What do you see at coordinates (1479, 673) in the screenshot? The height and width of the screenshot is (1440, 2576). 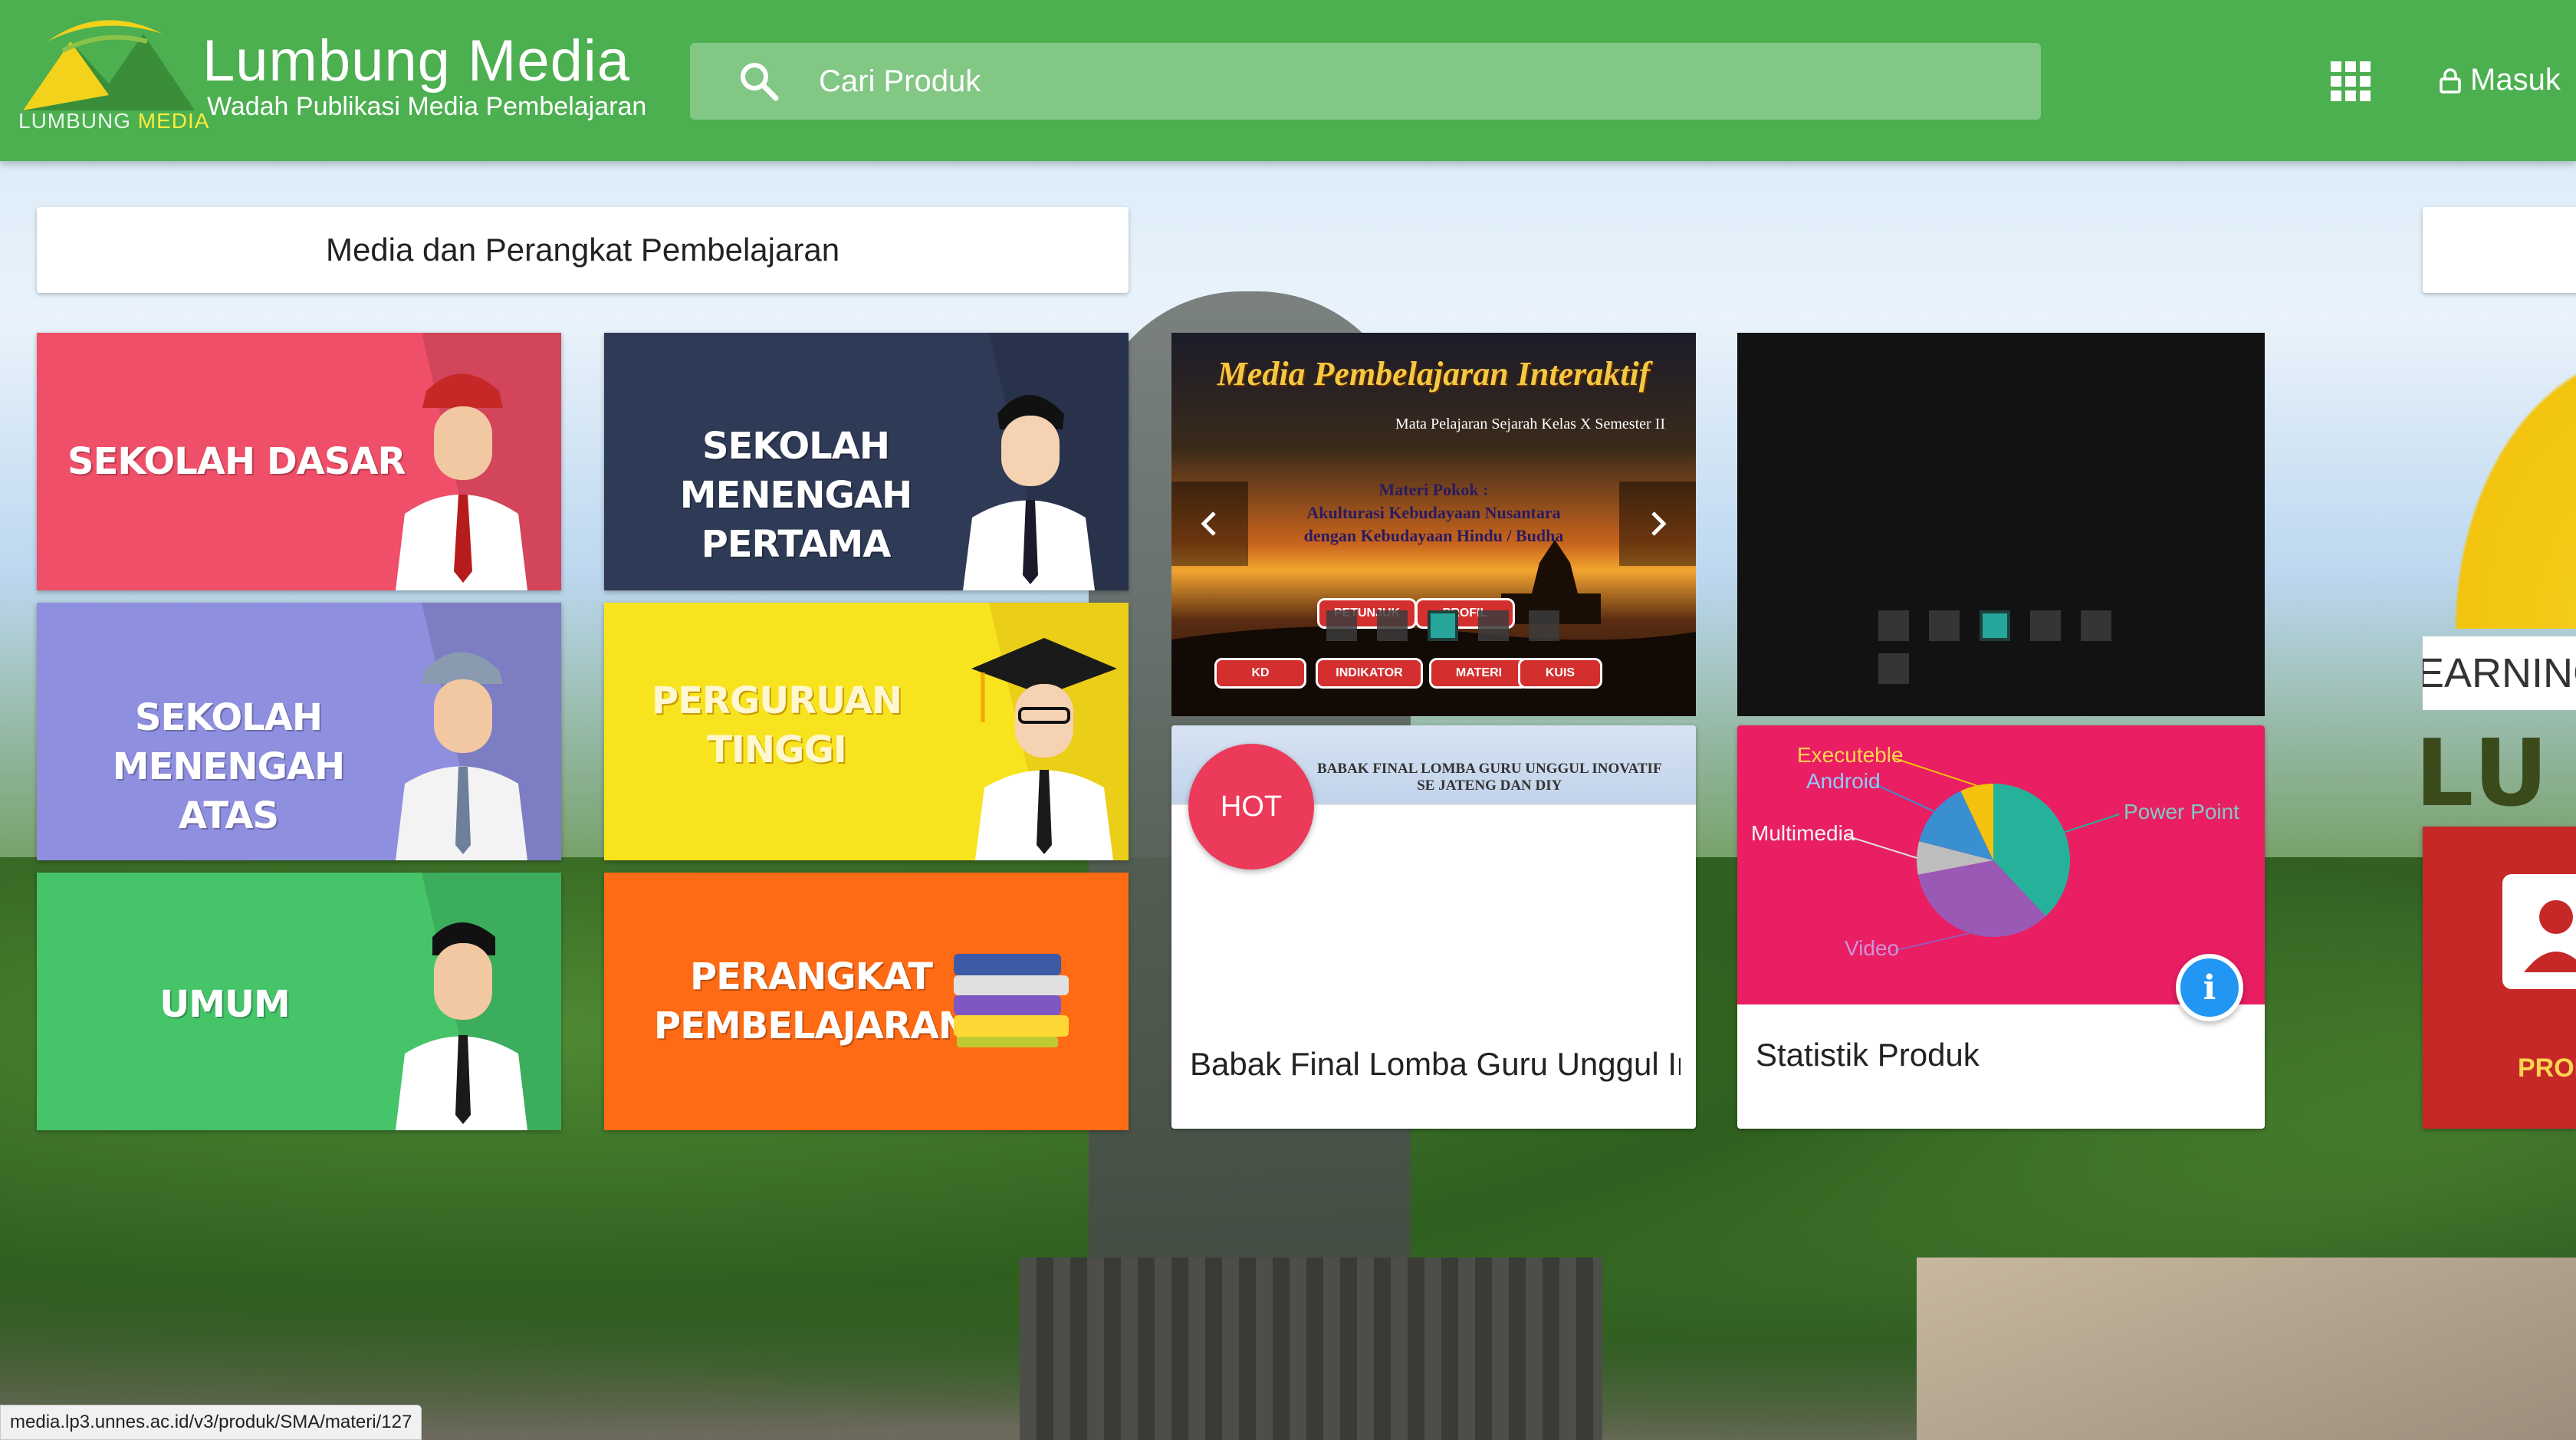 I see `slide-button-materi: MATERI` at bounding box center [1479, 673].